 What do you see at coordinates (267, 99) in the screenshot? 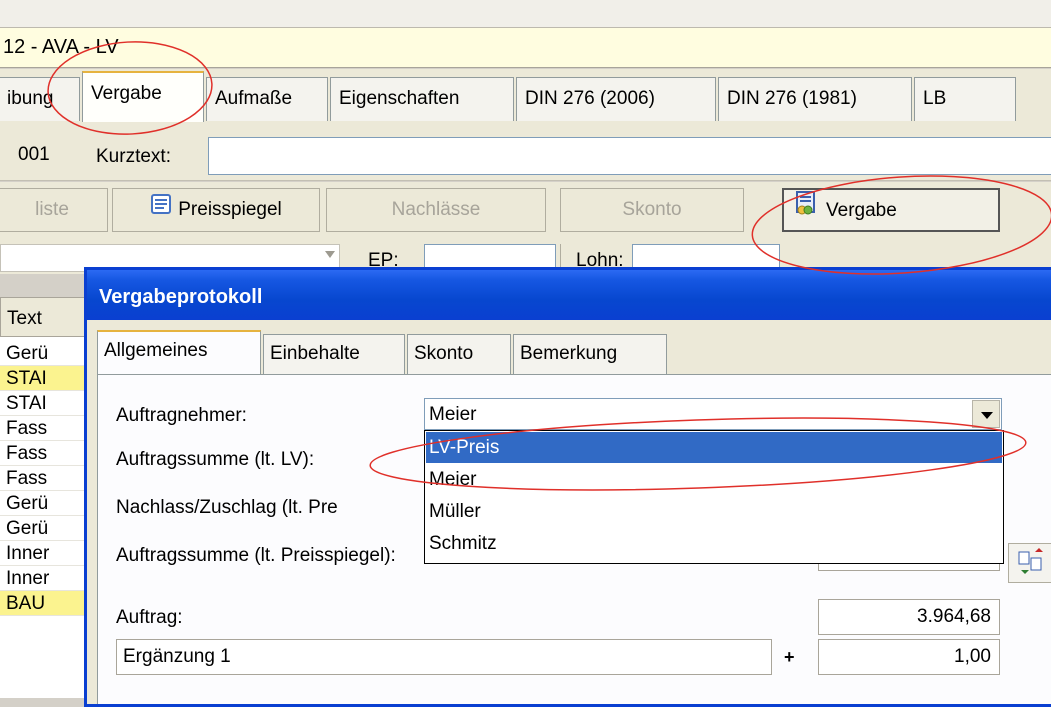
I see `tab-aufmasse: Aufmaße` at bounding box center [267, 99].